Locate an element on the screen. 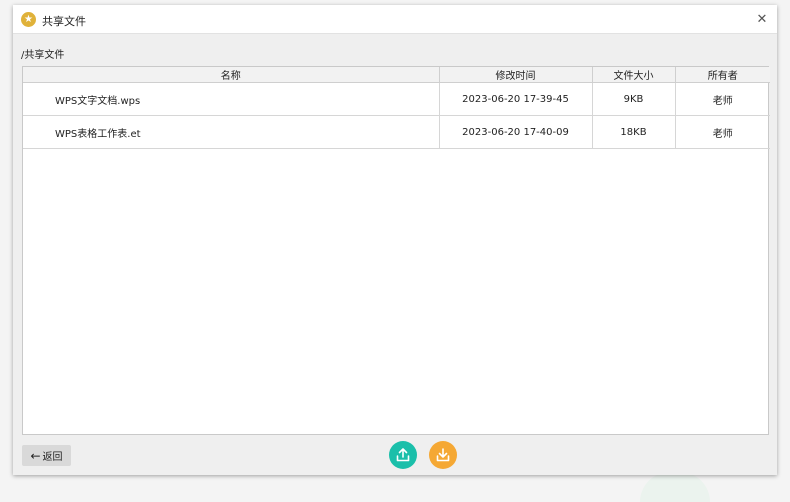 The image size is (790, 502). file-size: 9KB is located at coordinates (634, 99).